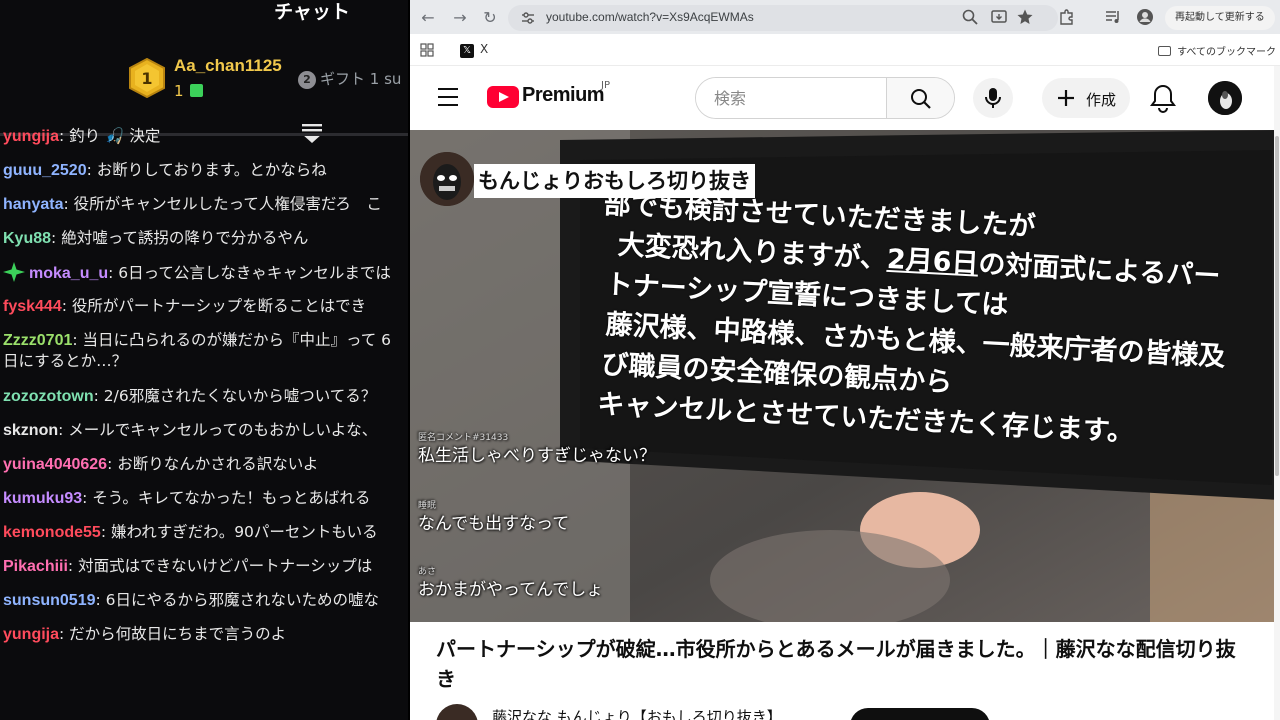  I want to click on zoom-icon, so click(970, 17).